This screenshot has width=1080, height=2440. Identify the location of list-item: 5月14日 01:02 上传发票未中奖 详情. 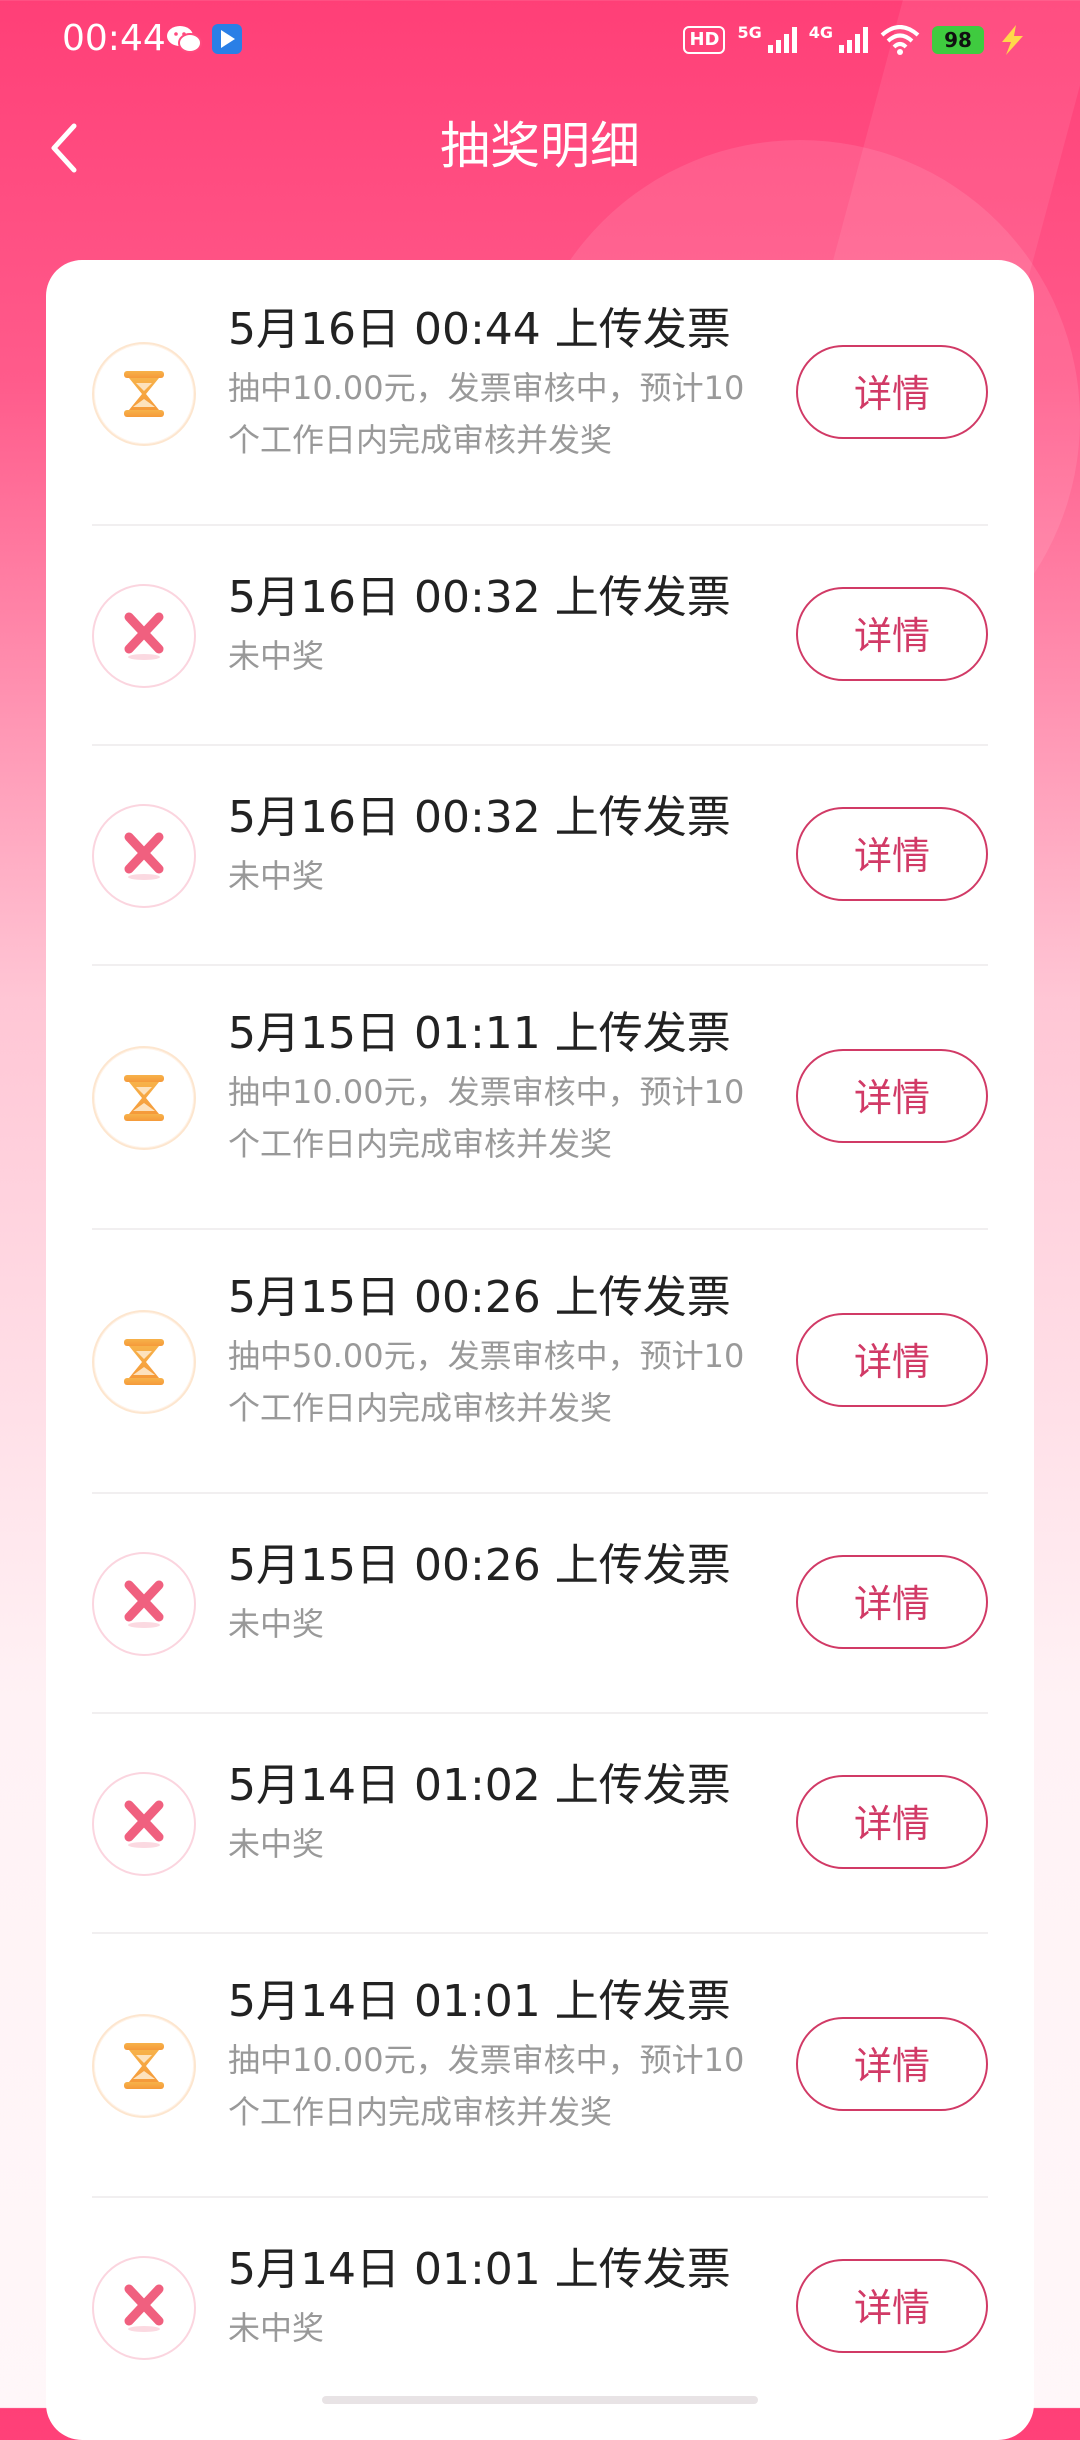
(540, 1823).